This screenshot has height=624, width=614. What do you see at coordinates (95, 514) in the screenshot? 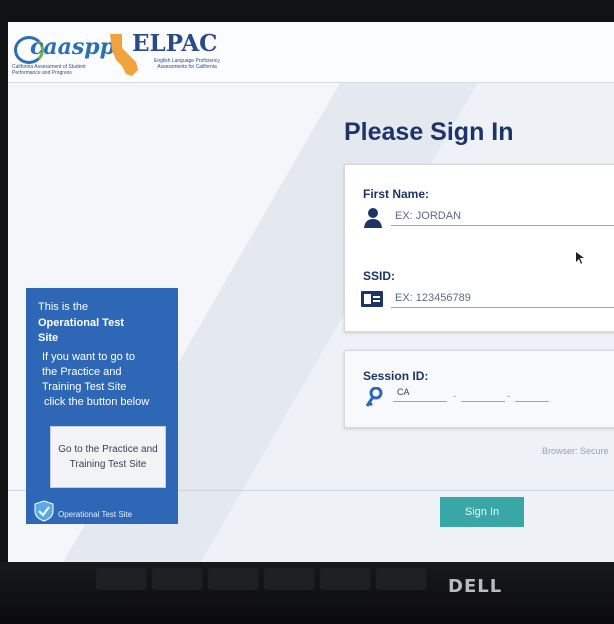
I see `operational-site-label: Operational Test Site` at bounding box center [95, 514].